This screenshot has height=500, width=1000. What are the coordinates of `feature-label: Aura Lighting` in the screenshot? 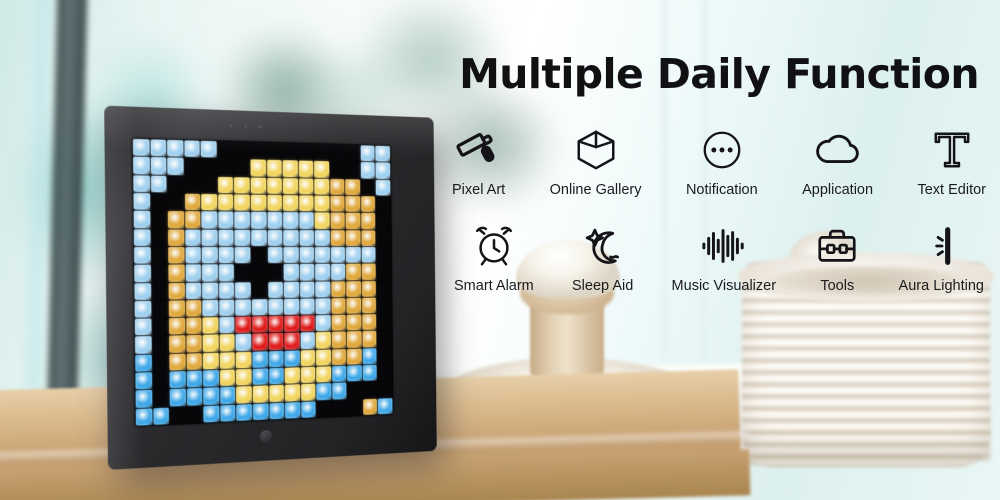 It's located at (941, 285).